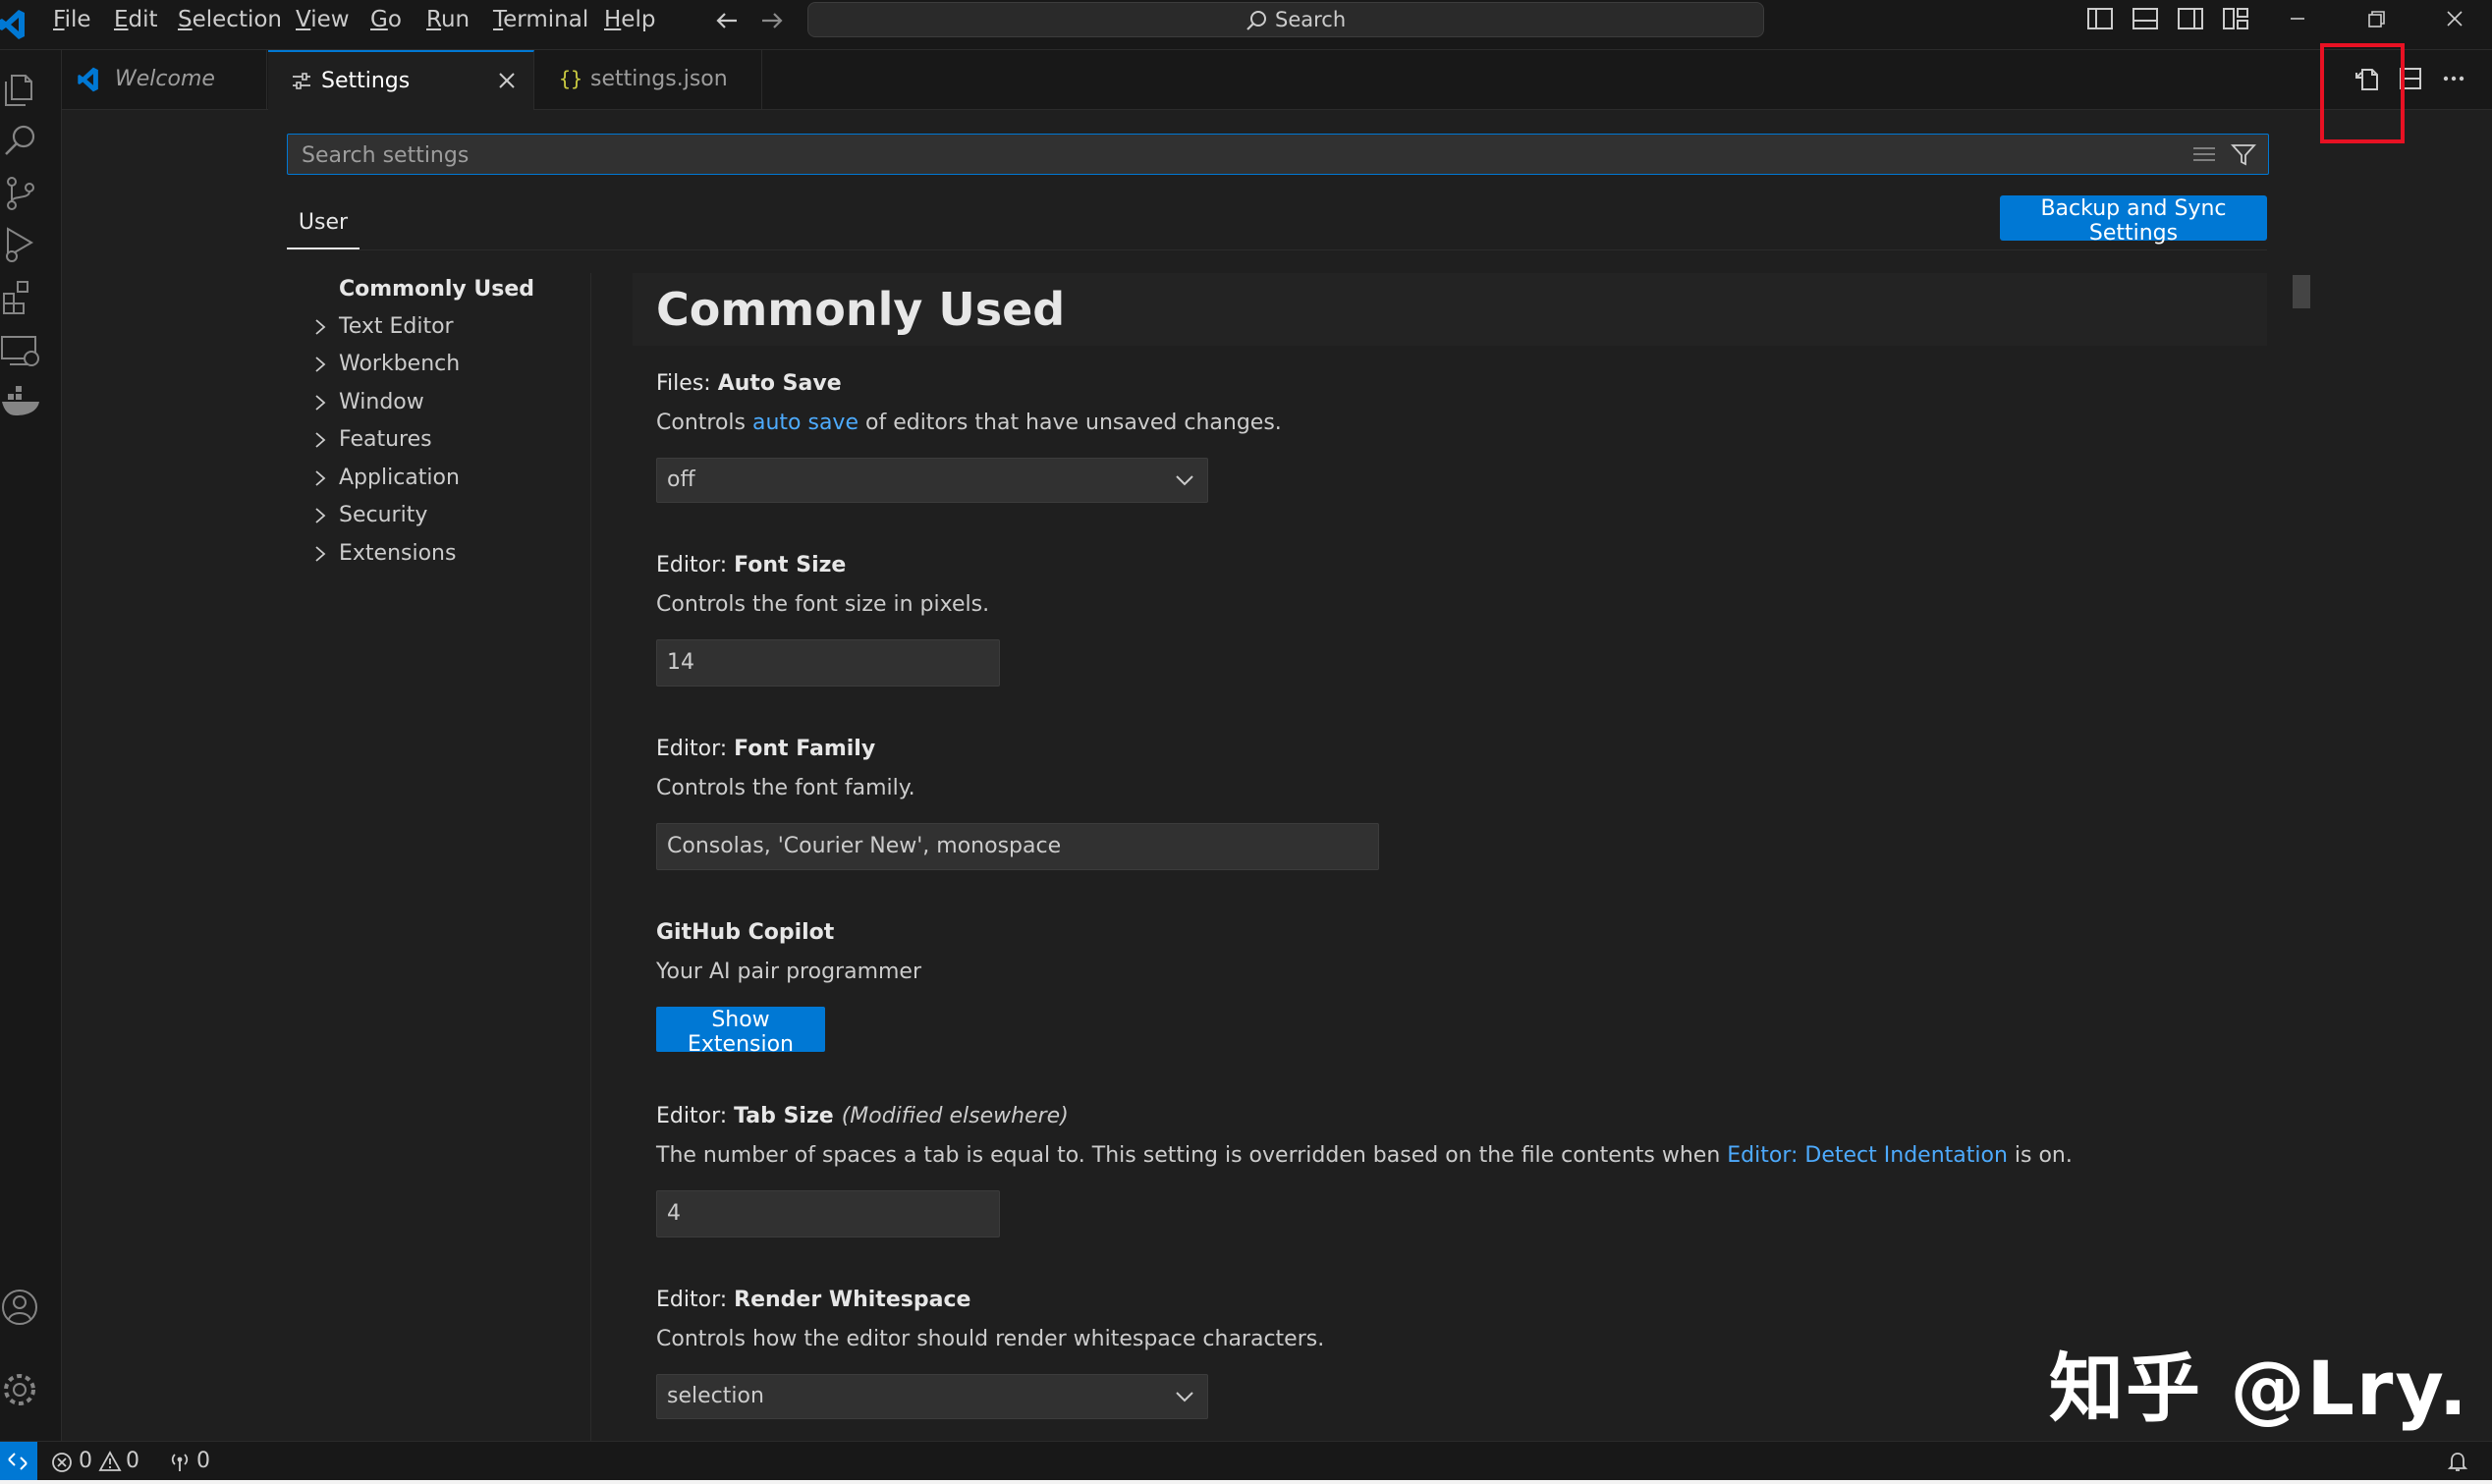  I want to click on font-family-input: Consolas, 'Courier New', monospace, so click(1017, 846).